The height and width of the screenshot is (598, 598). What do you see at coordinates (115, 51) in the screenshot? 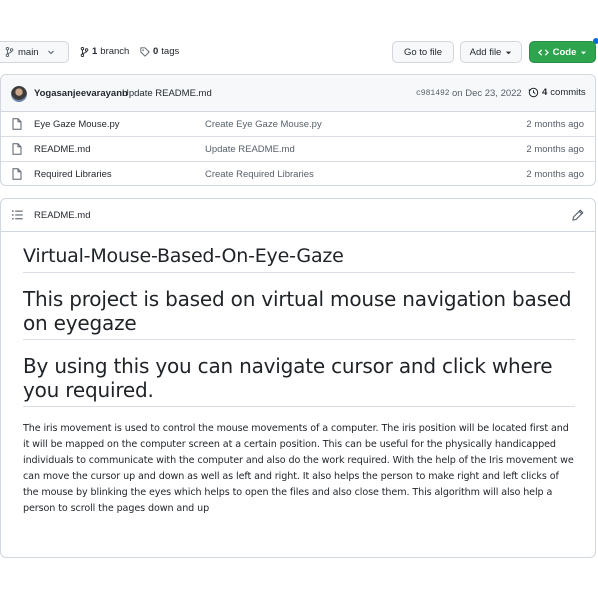
I see `branches-label: branch` at bounding box center [115, 51].